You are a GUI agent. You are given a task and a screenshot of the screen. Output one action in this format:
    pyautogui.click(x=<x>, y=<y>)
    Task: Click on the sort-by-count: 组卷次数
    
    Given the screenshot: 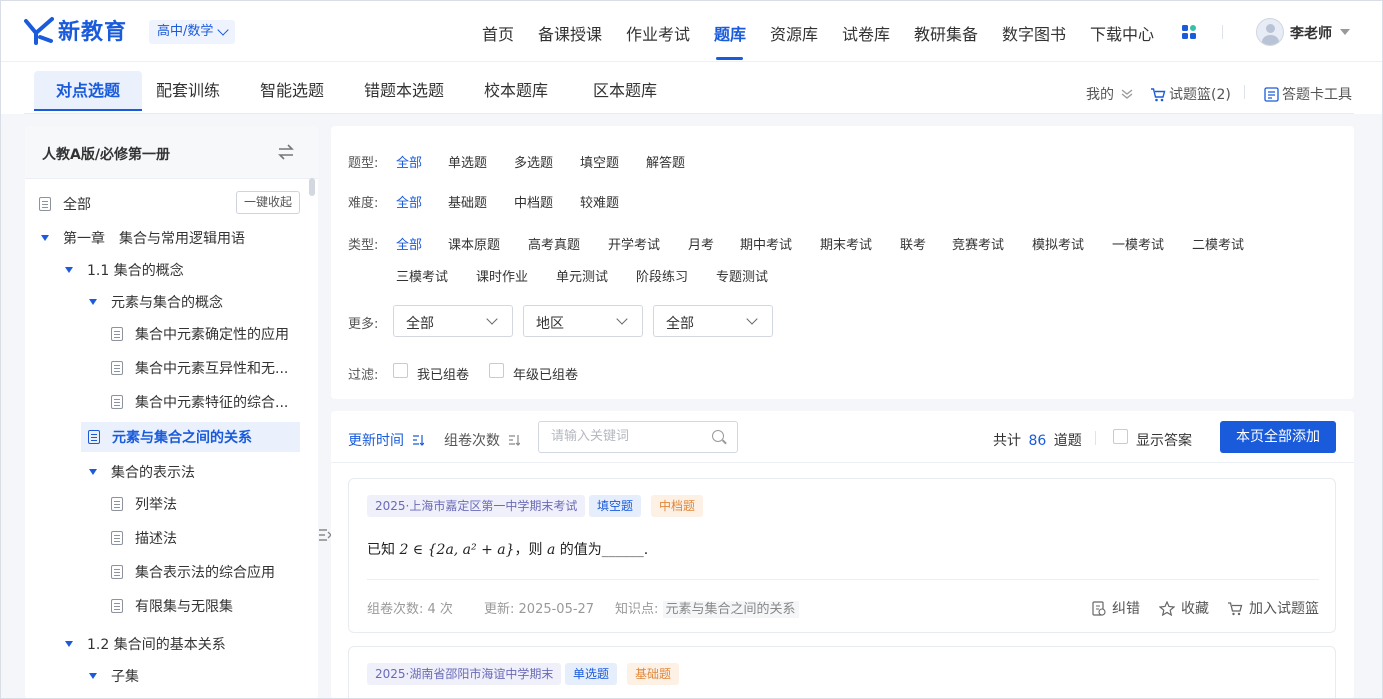 What is the action you would take?
    pyautogui.click(x=482, y=440)
    